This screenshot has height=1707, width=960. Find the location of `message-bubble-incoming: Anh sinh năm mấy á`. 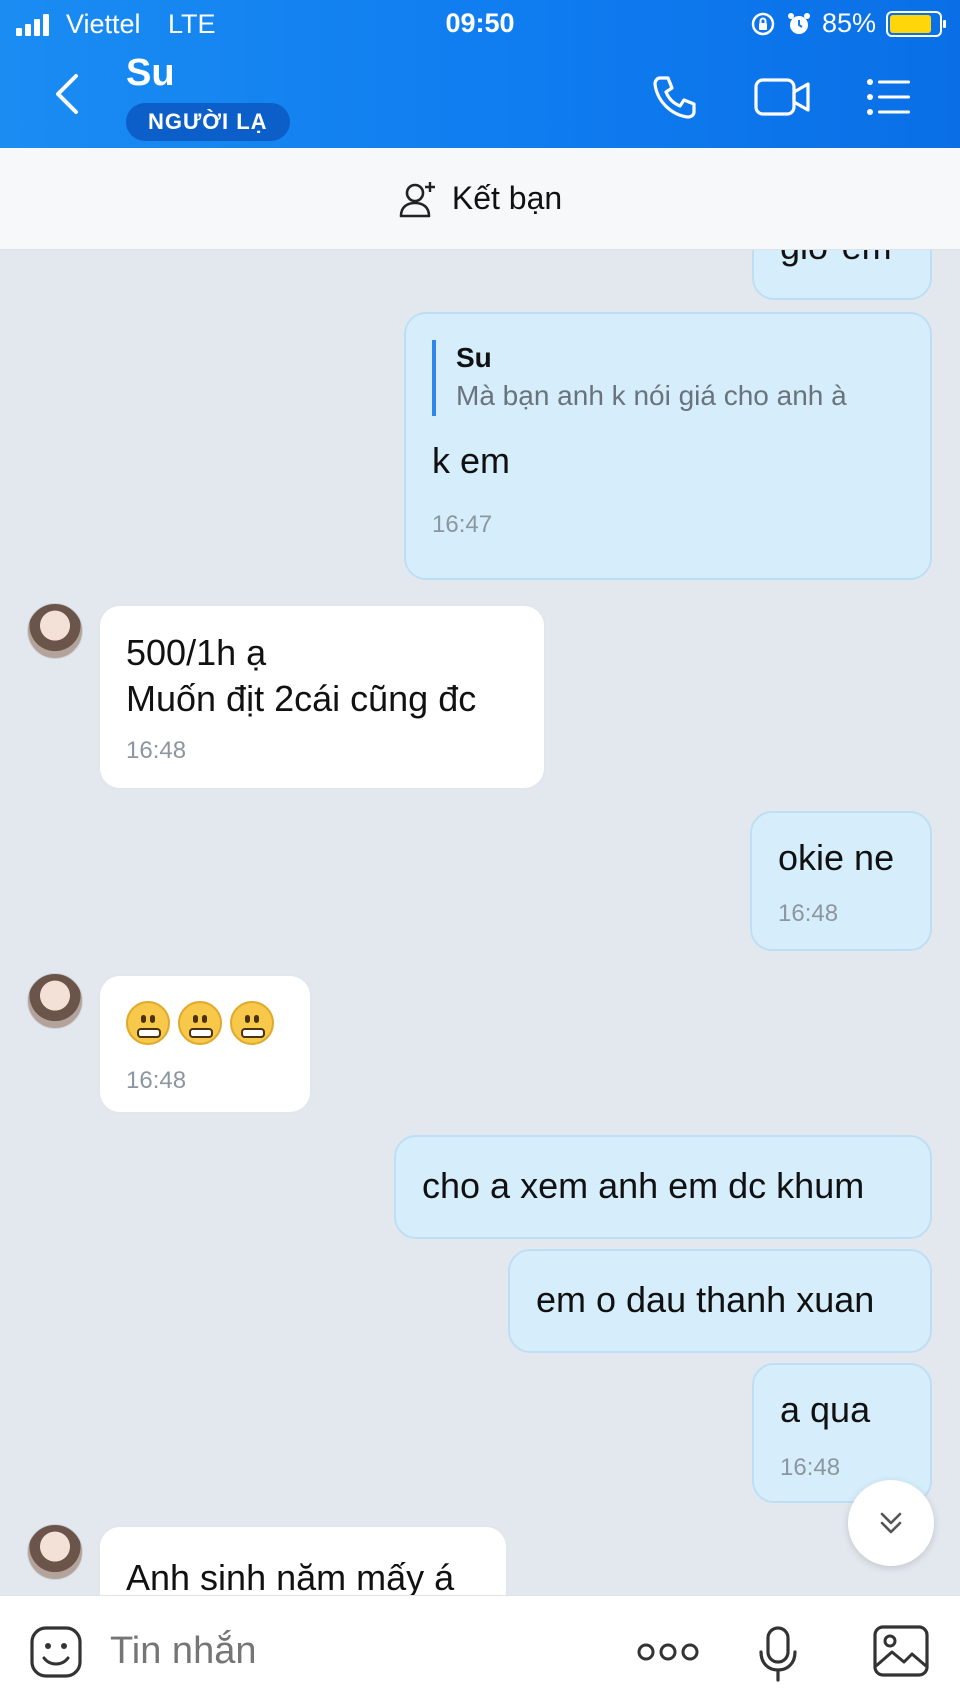

message-bubble-incoming: Anh sinh năm mấy á is located at coordinates (303, 1560).